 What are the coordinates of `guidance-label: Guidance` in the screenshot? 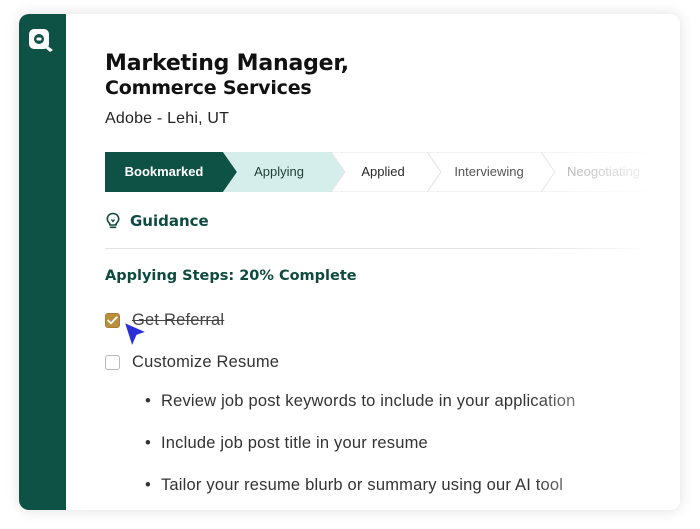 It's located at (169, 221).